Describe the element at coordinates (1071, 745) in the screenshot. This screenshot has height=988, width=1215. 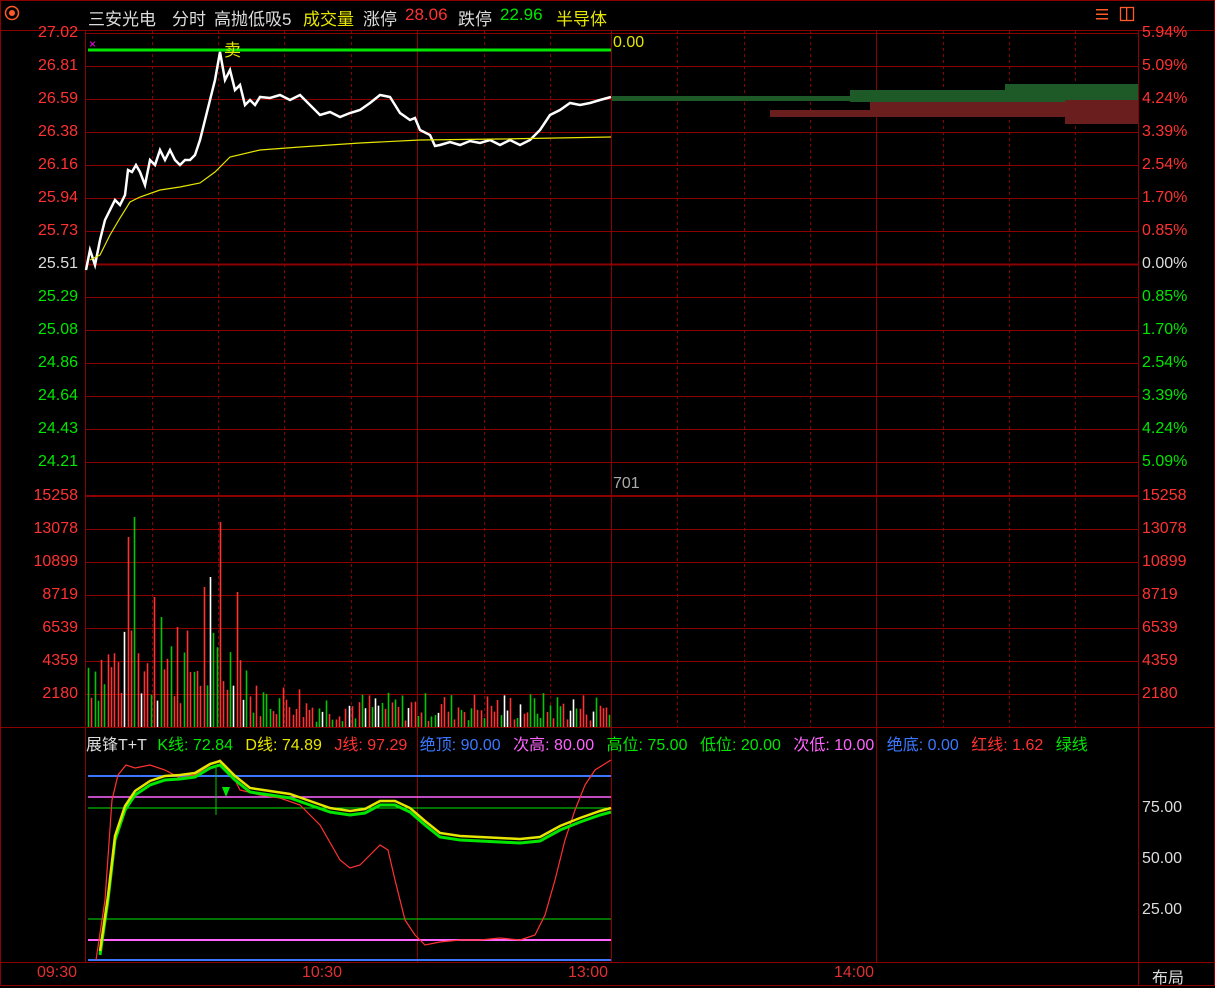
I see `green-line-label: 绿线` at that location.